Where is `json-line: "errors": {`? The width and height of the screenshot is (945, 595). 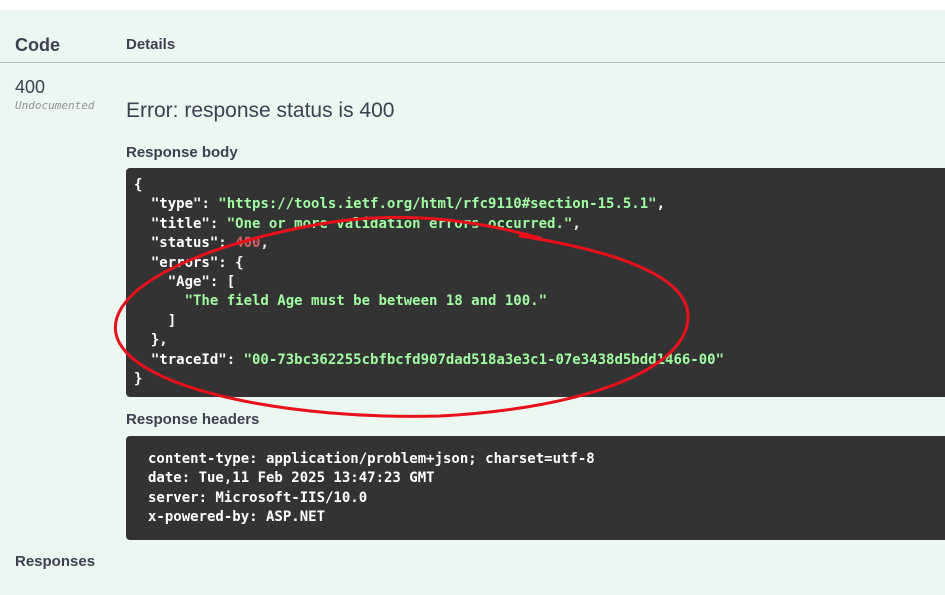 json-line: "errors": { is located at coordinates (197, 262).